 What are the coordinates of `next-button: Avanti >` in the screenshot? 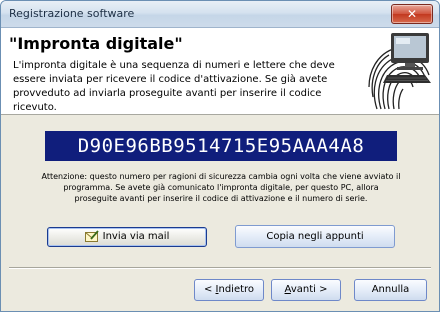 It's located at (306, 290).